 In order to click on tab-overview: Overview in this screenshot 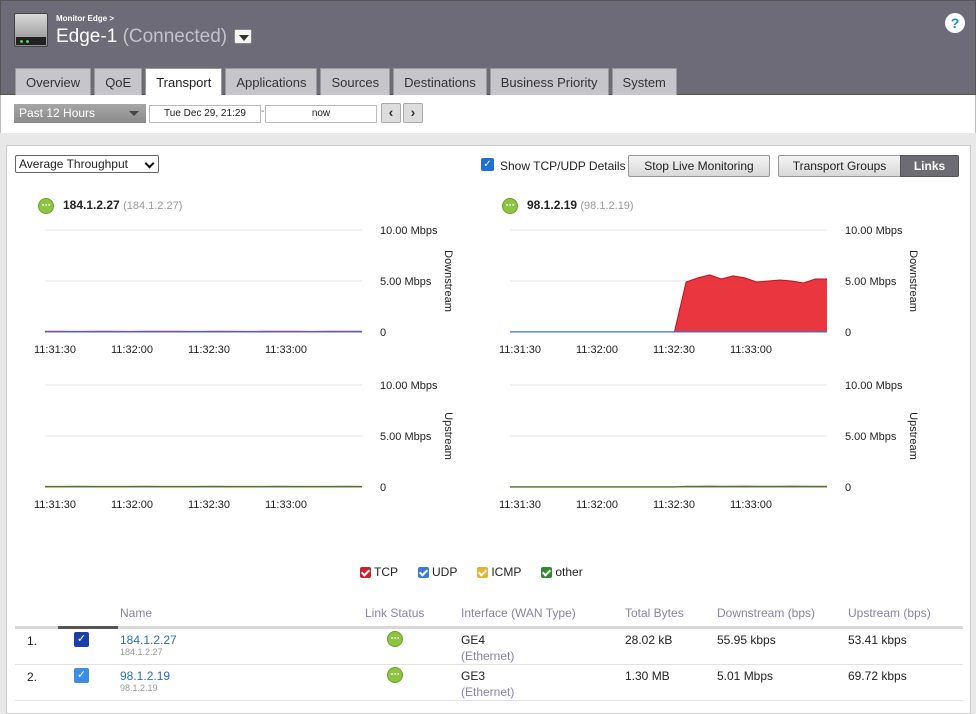, I will do `click(53, 82)`.